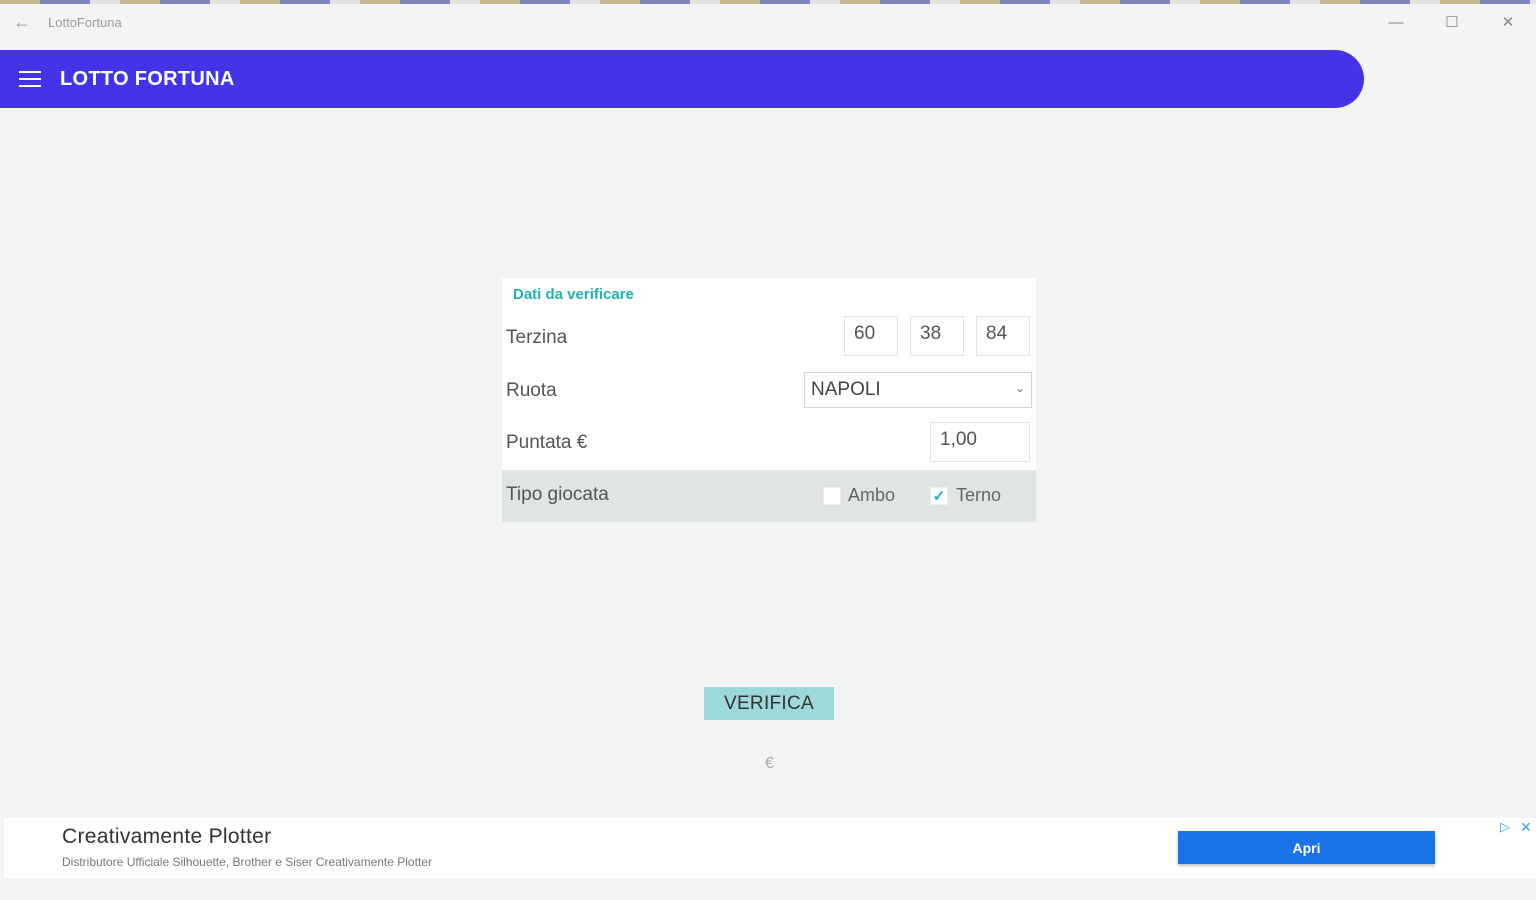  I want to click on puntata-row: Puntata € 1,00, so click(769, 443).